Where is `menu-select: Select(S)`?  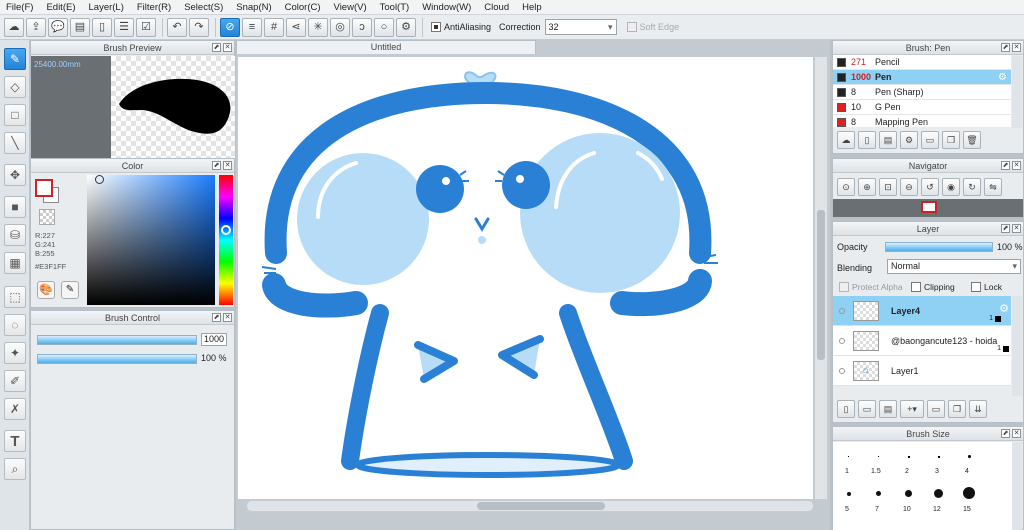 menu-select: Select(S) is located at coordinates (204, 7).